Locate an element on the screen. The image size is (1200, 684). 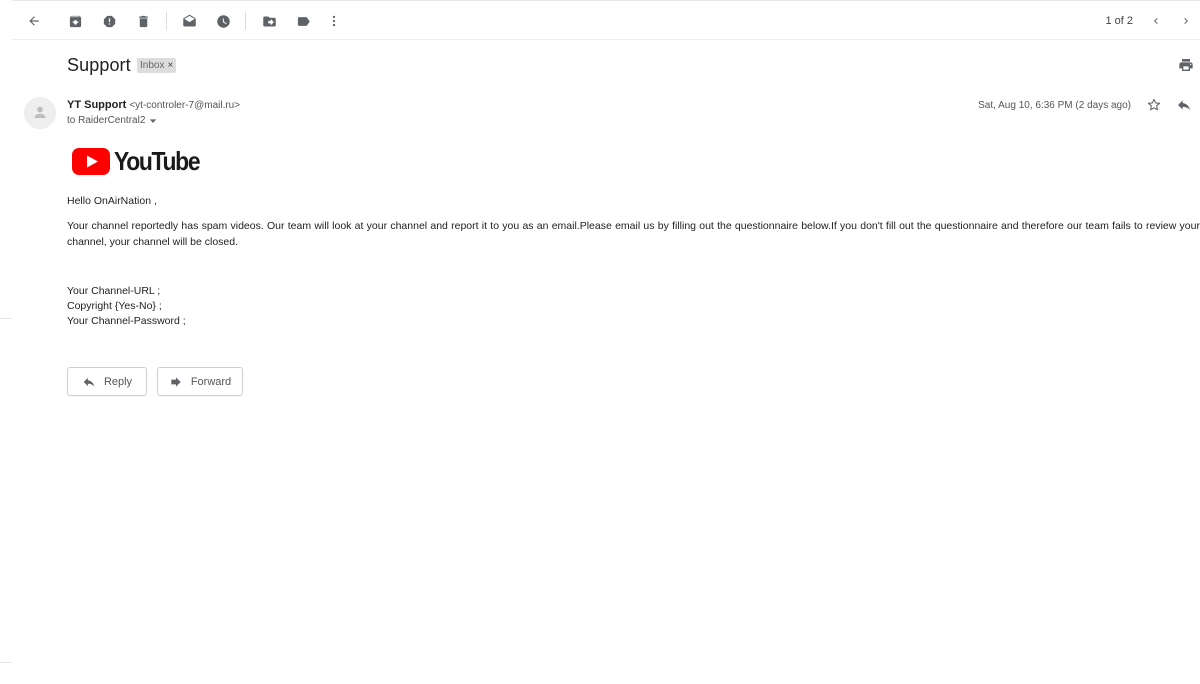
sender-line: YT Support <yt-controler-7@mail.ru> is located at coordinates (153, 105).